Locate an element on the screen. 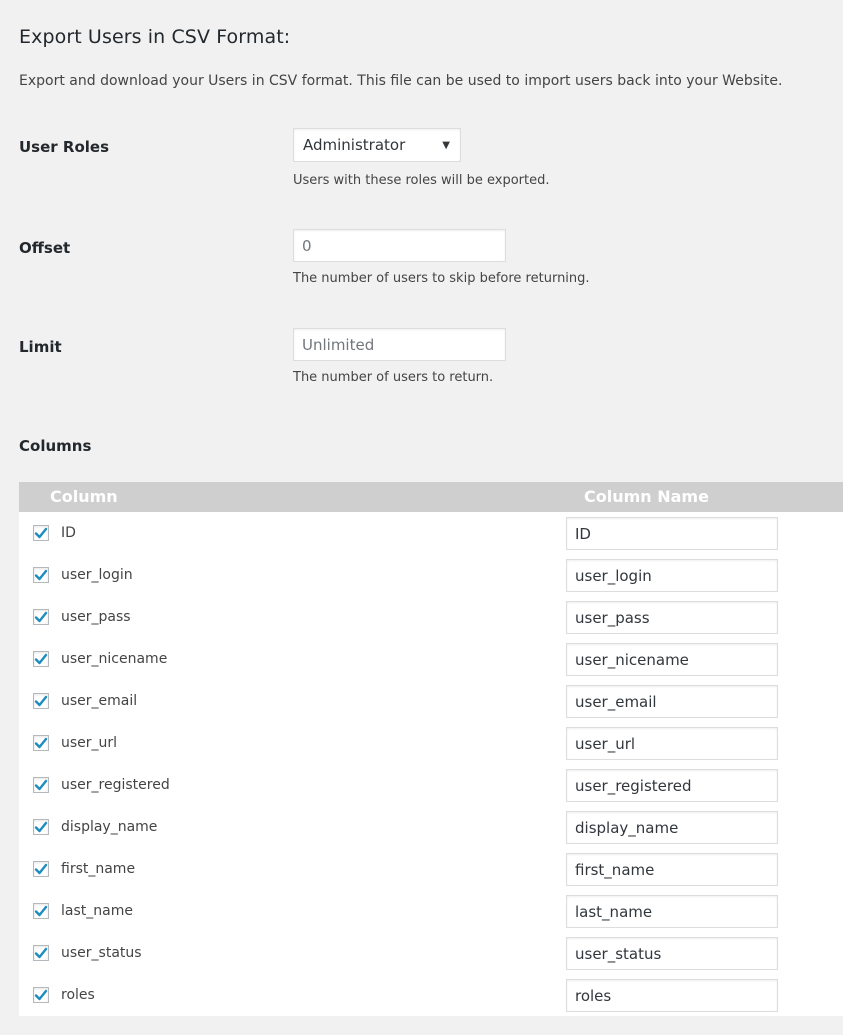 This screenshot has height=1035, width=843. column-name-value: first_name is located at coordinates (615, 869).